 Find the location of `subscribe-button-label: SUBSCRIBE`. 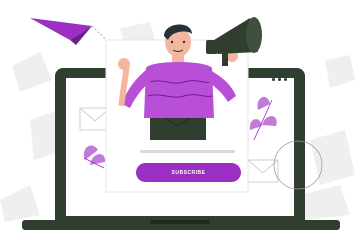

subscribe-button-label: SUBSCRIBE is located at coordinates (188, 172).